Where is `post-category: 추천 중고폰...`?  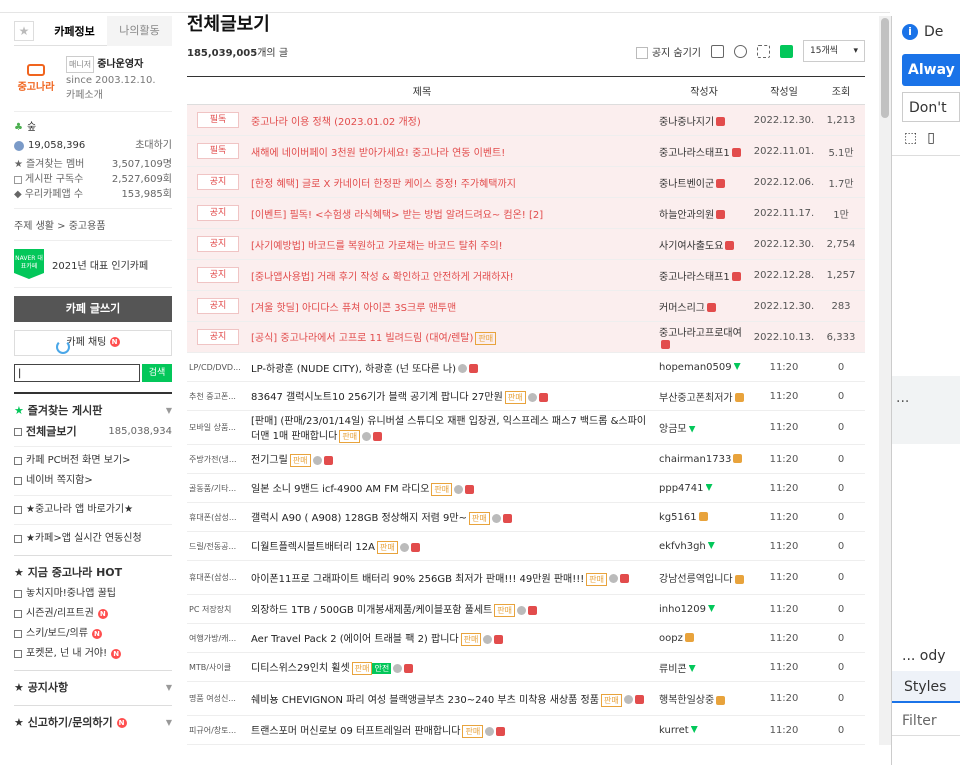
post-category: 추천 중고폰... is located at coordinates (218, 396).